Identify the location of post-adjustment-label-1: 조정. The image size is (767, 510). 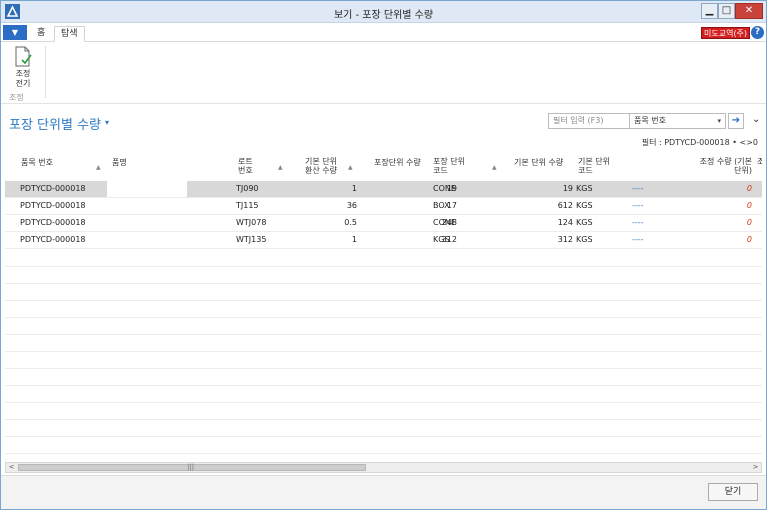
(23, 73).